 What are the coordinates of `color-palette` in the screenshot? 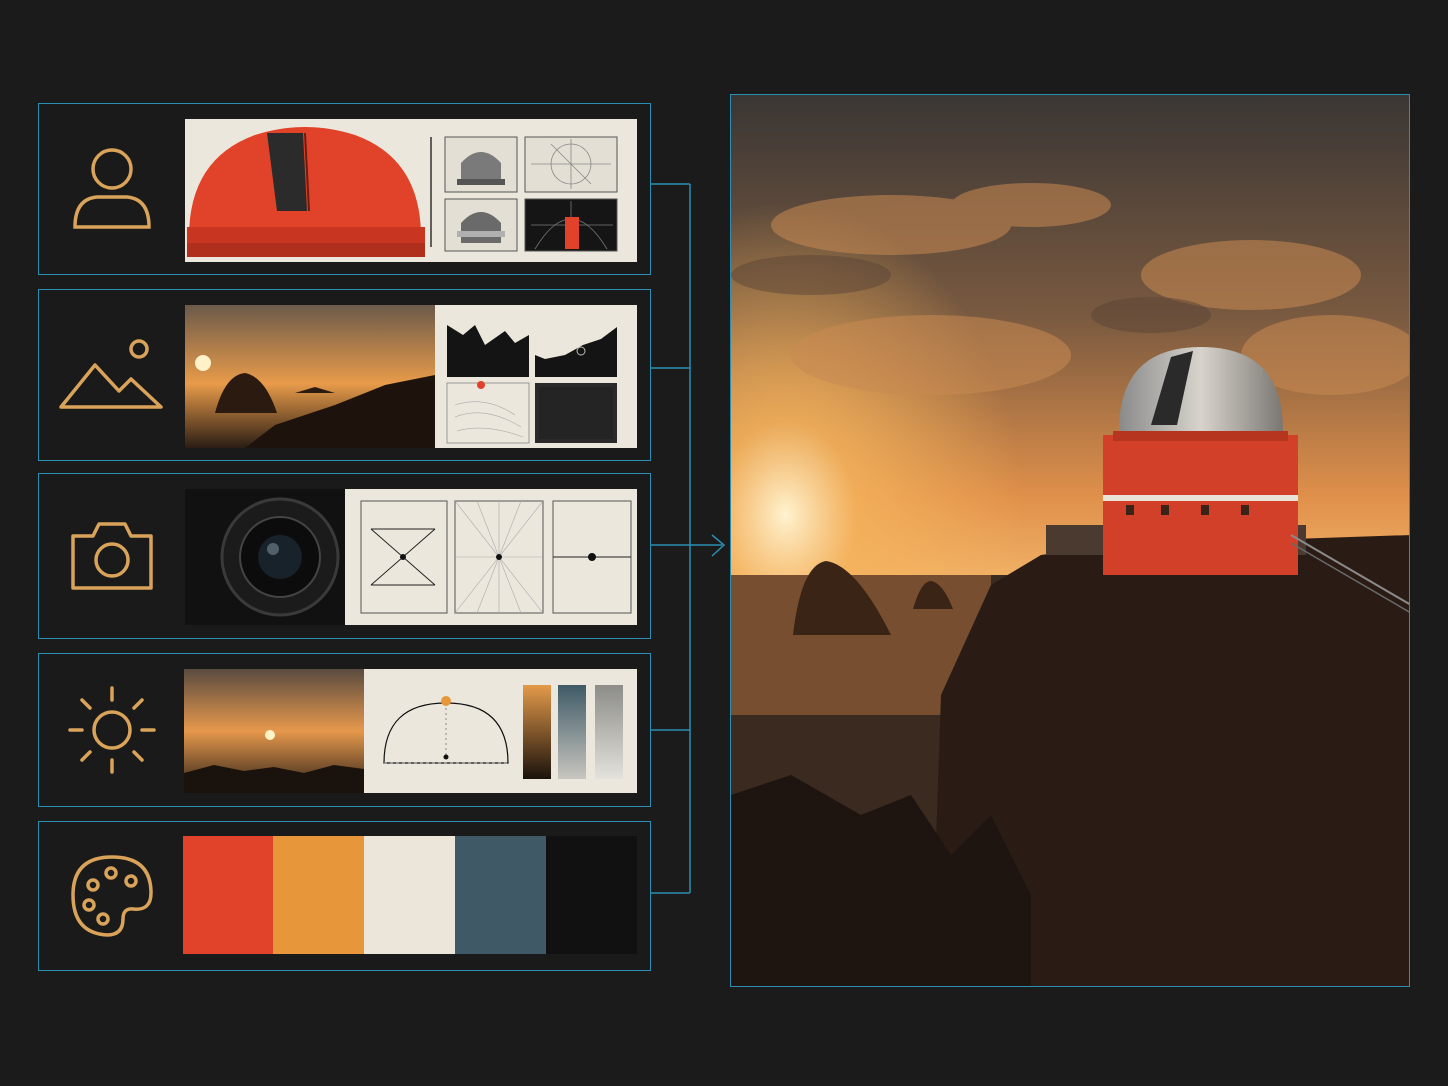 It's located at (410, 895).